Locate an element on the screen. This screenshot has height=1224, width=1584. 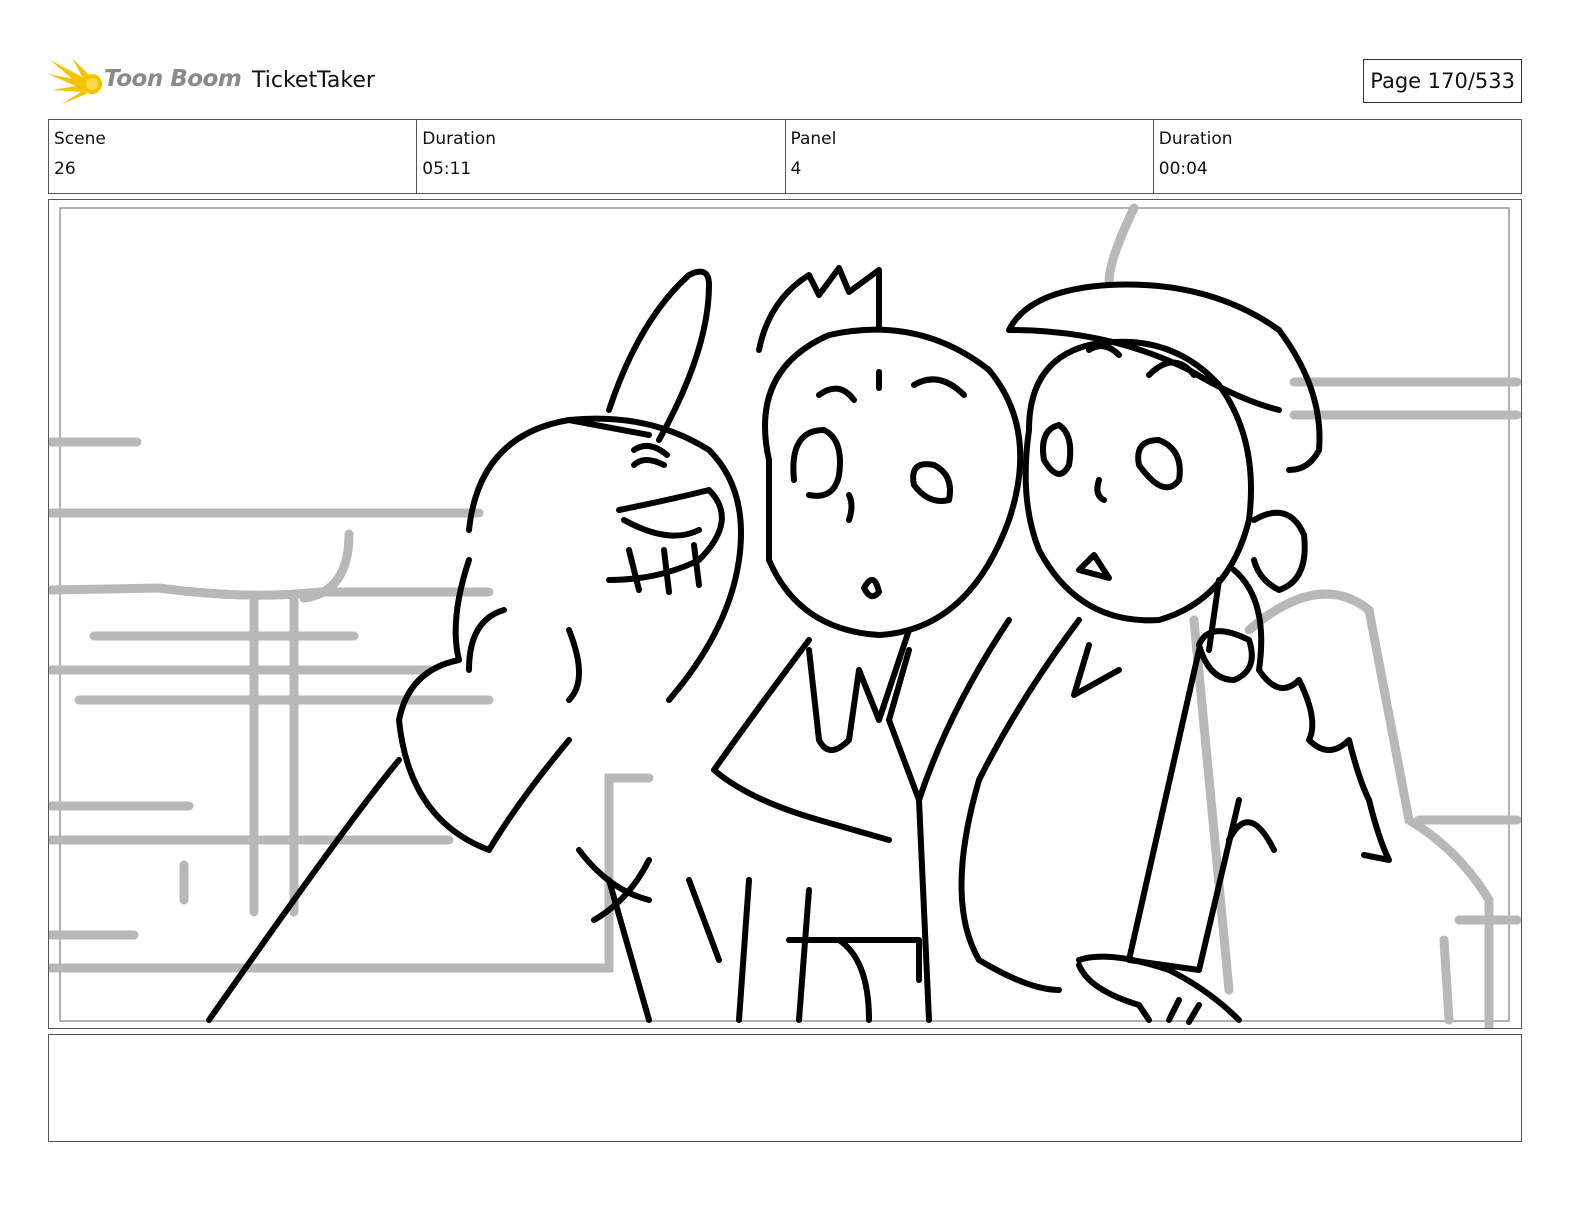
scene-cell: Scene 26 is located at coordinates (233, 156).